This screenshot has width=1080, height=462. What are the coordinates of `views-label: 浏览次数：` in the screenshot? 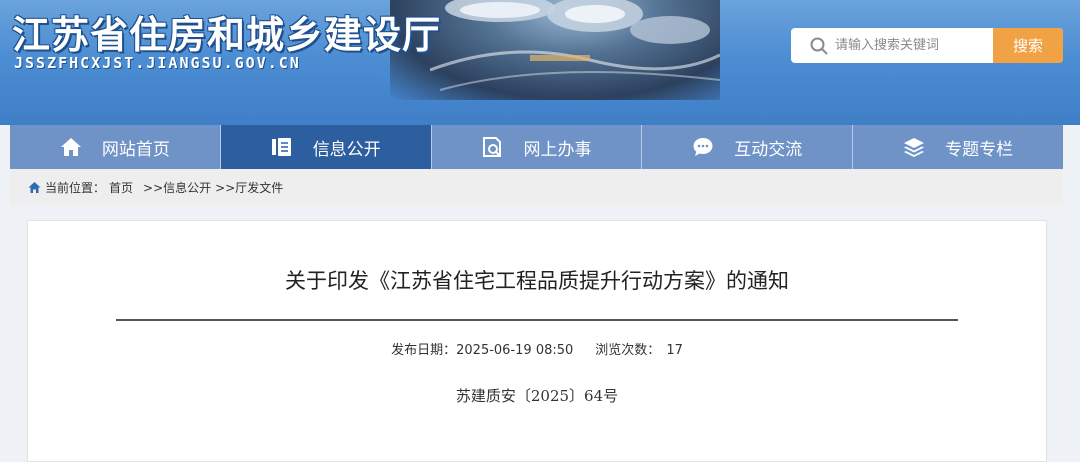 It's located at (628, 350).